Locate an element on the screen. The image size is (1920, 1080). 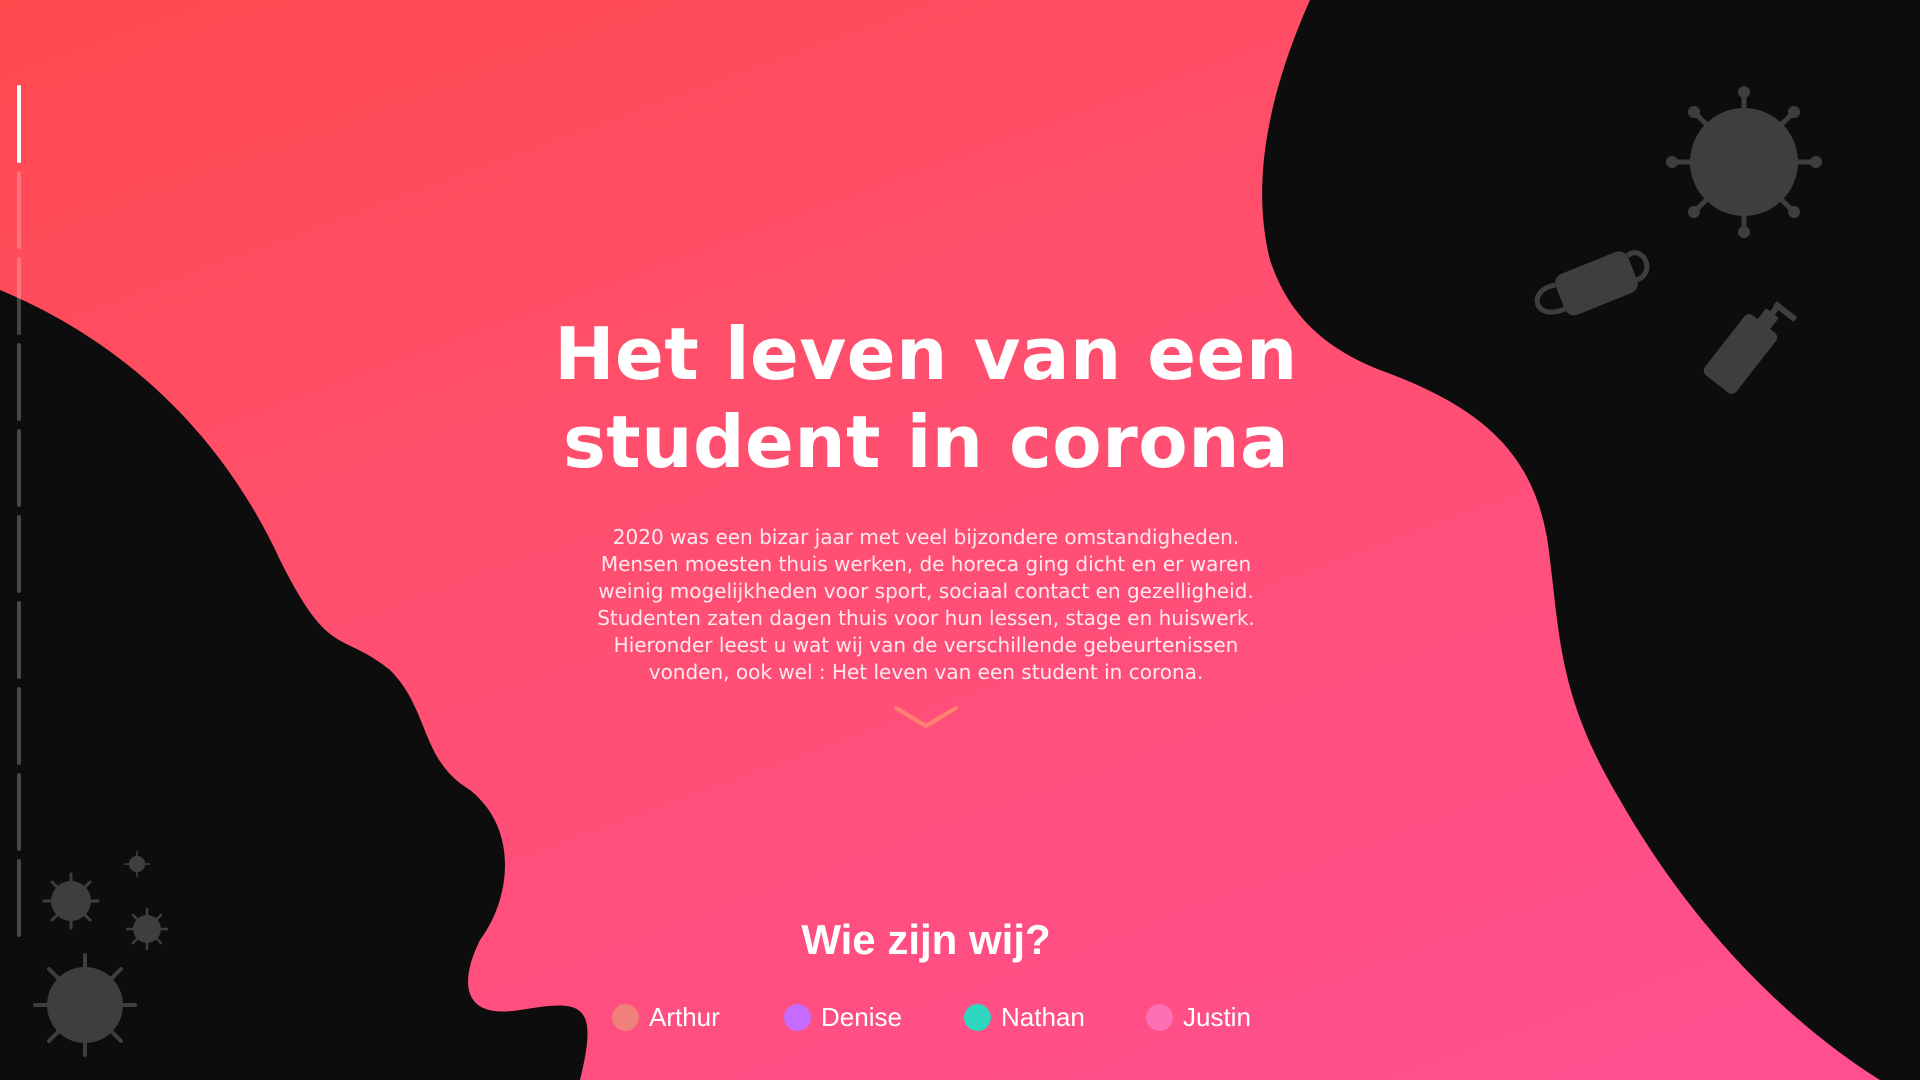
title-line-1: Het leven van een is located at coordinates (926, 354).